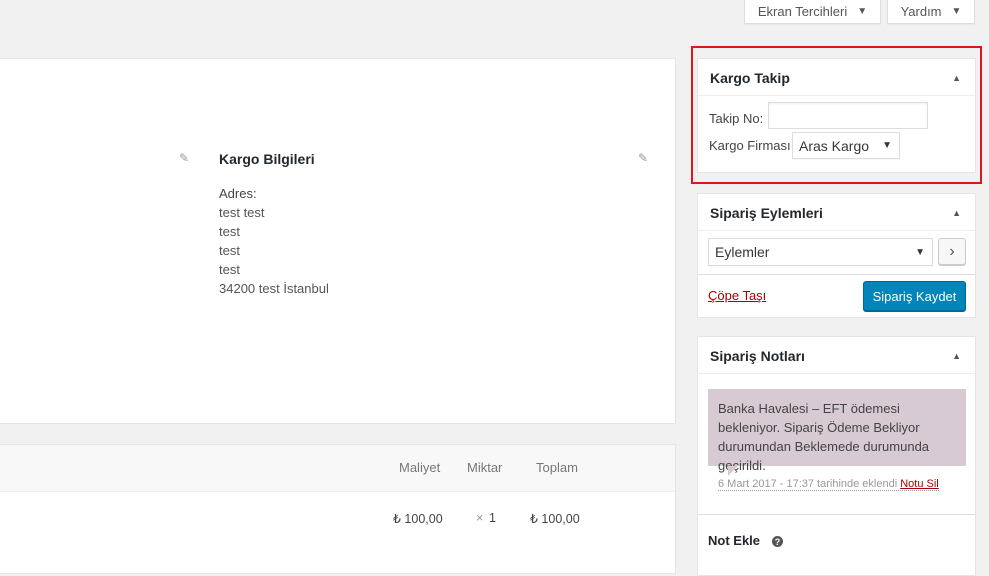 This screenshot has height=576, width=989. I want to click on chevron-right-icon: ›, so click(952, 251).